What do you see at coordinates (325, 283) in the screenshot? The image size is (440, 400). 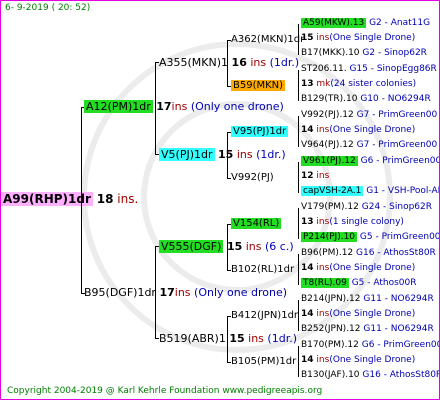 I see `great-ancestor-name: T8(RL).09` at bounding box center [325, 283].